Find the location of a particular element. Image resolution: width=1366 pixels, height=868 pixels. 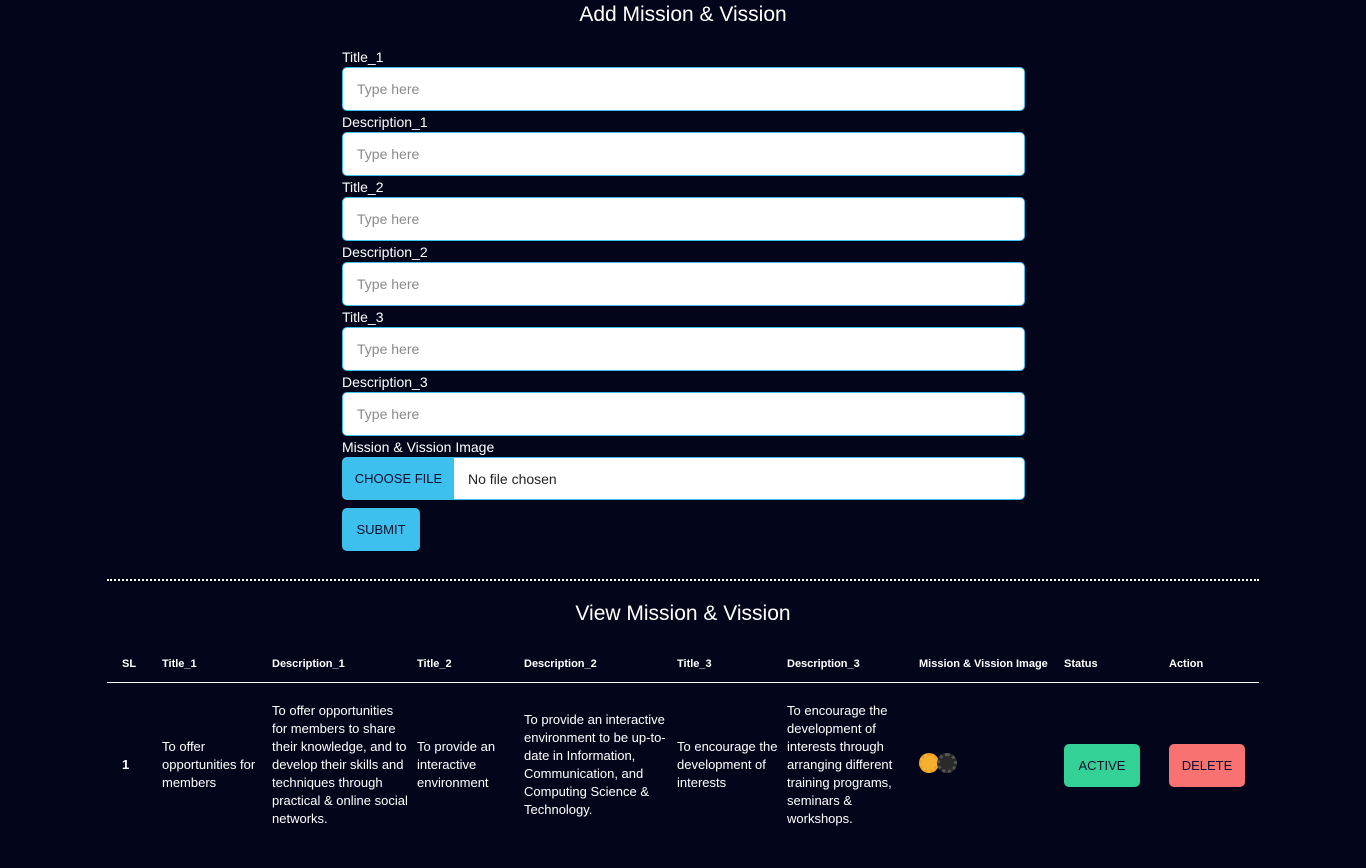

gears-icon is located at coordinates (938, 762).